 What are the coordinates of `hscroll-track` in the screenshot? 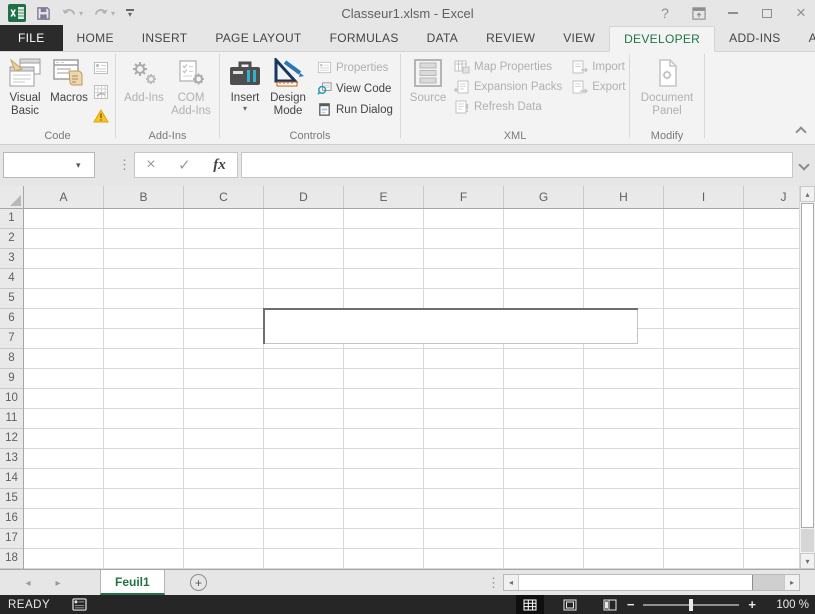 It's located at (768, 582).